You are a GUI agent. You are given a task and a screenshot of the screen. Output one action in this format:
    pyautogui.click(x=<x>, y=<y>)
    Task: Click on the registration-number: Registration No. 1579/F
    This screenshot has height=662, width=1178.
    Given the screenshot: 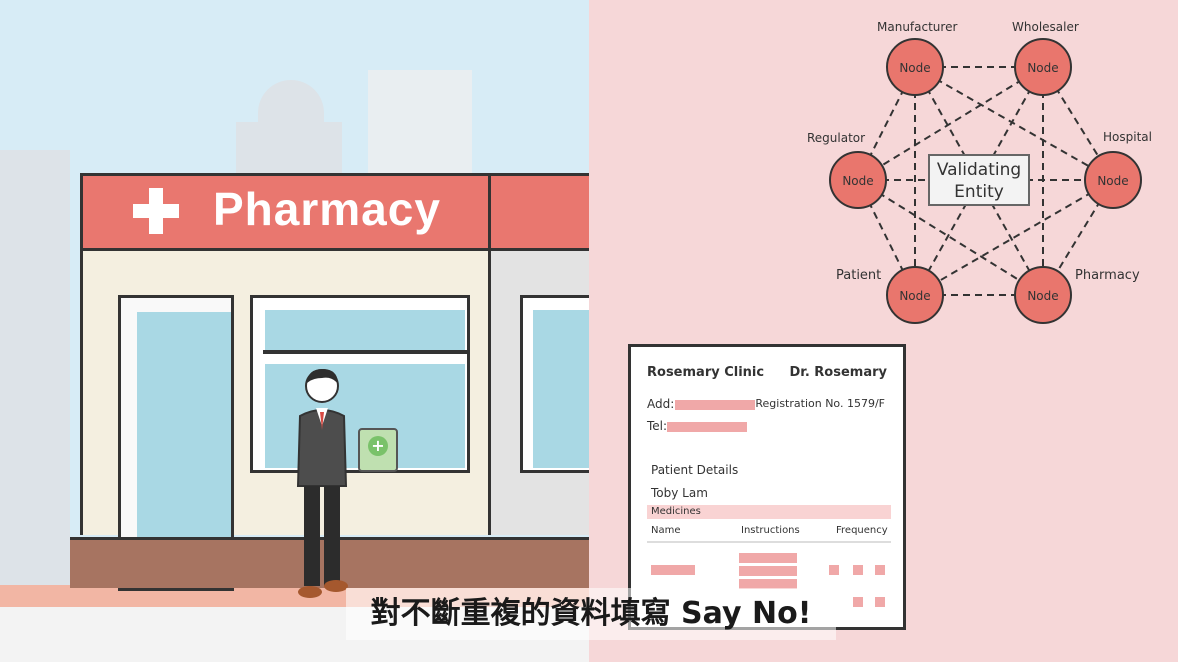 What is the action you would take?
    pyautogui.click(x=820, y=403)
    